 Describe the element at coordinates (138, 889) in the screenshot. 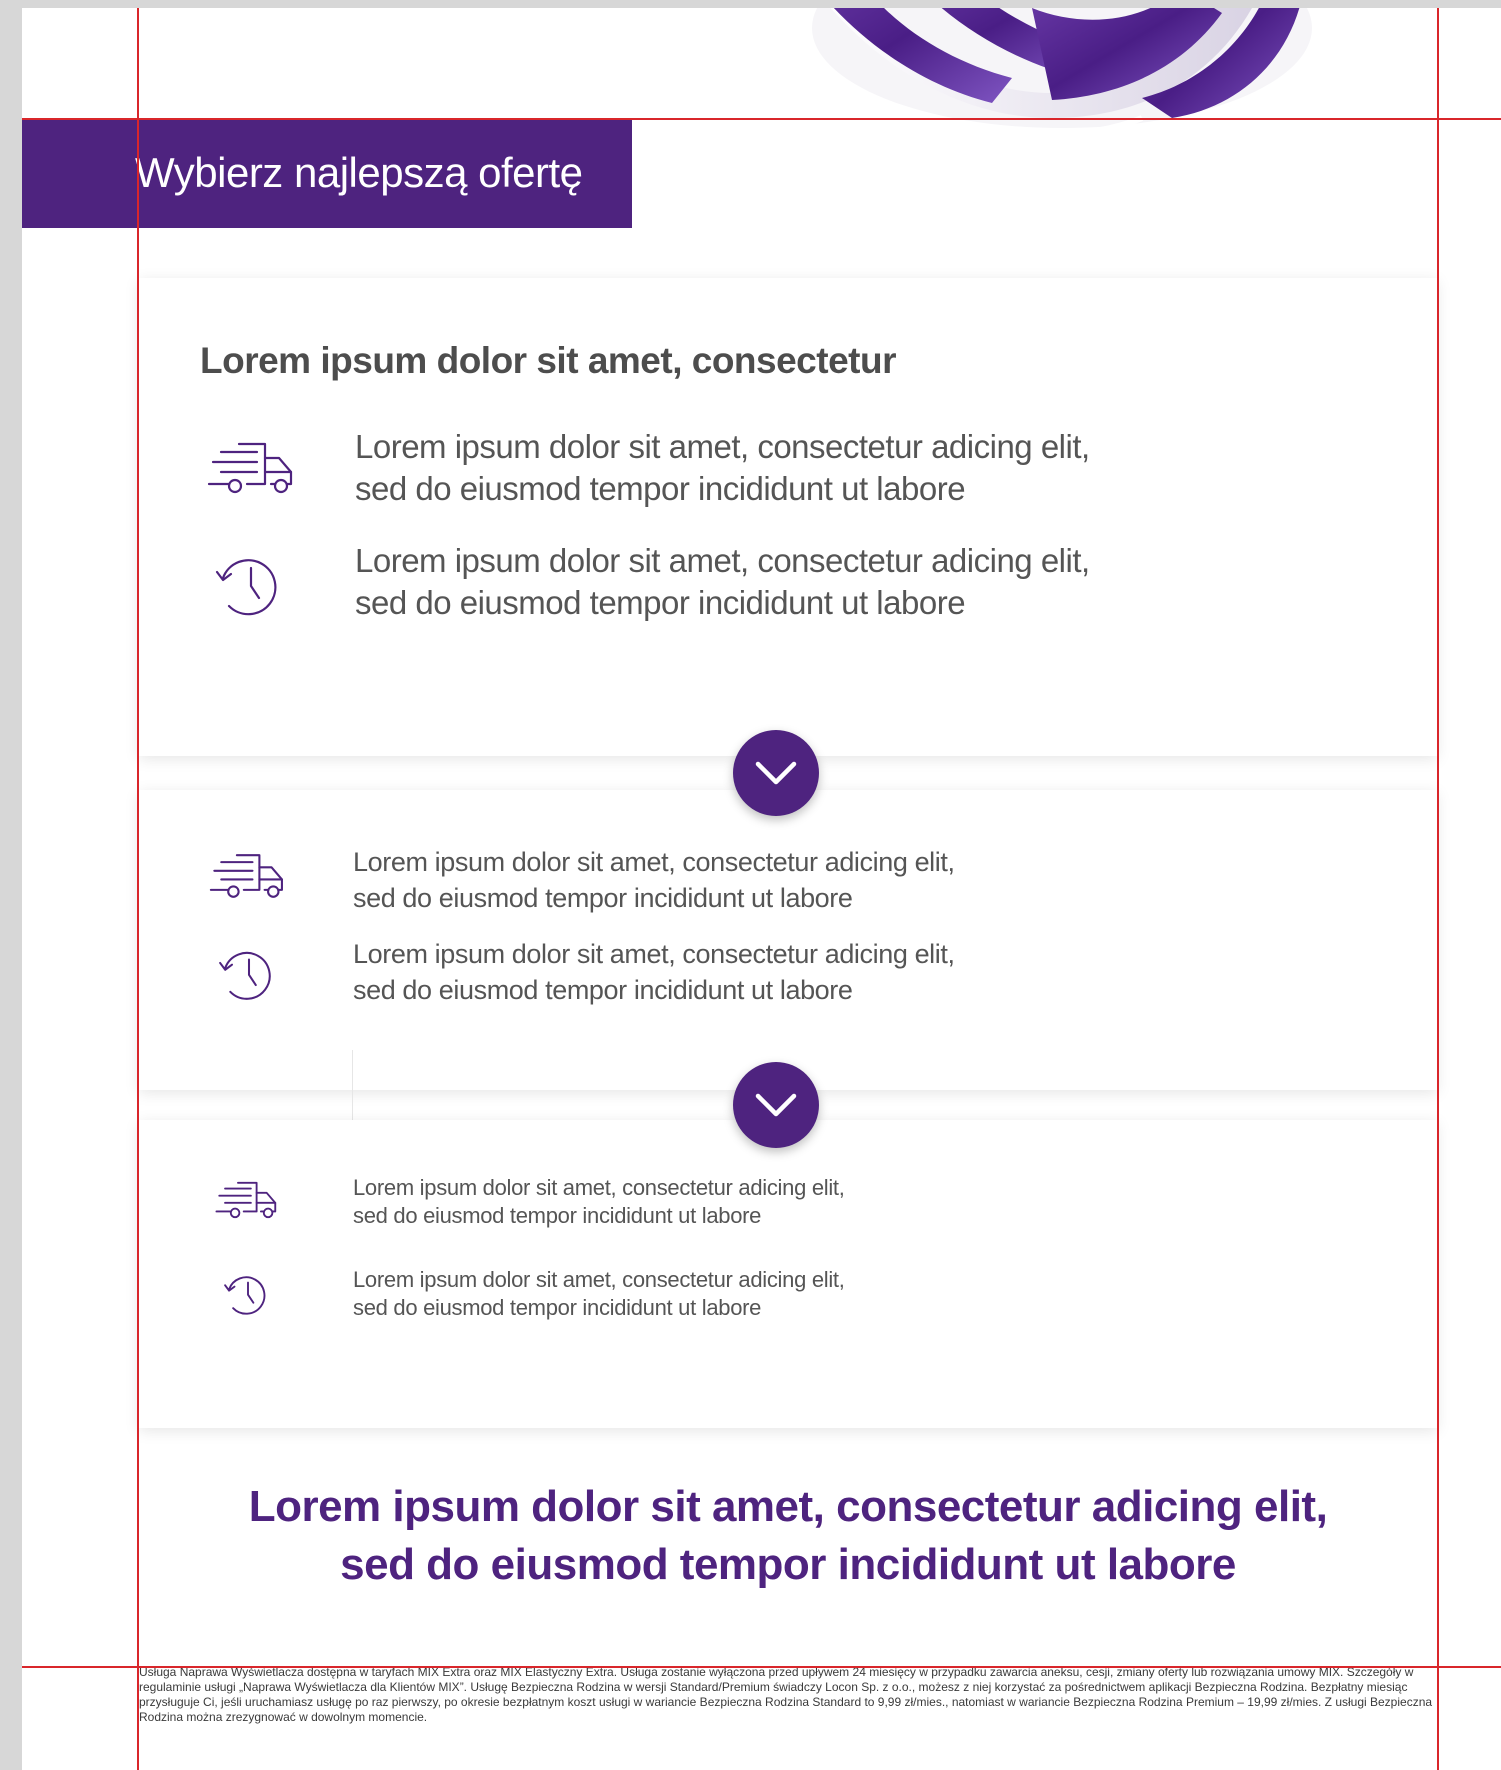

I see `guide-line-left` at that location.